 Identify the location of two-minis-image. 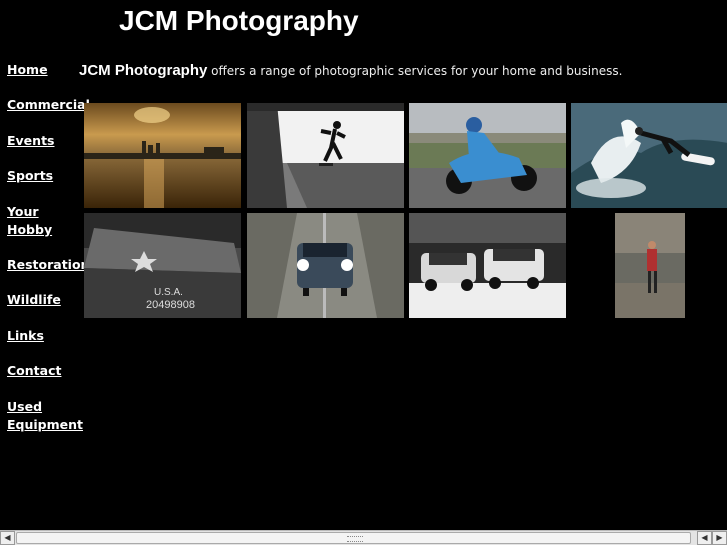
(487, 265).